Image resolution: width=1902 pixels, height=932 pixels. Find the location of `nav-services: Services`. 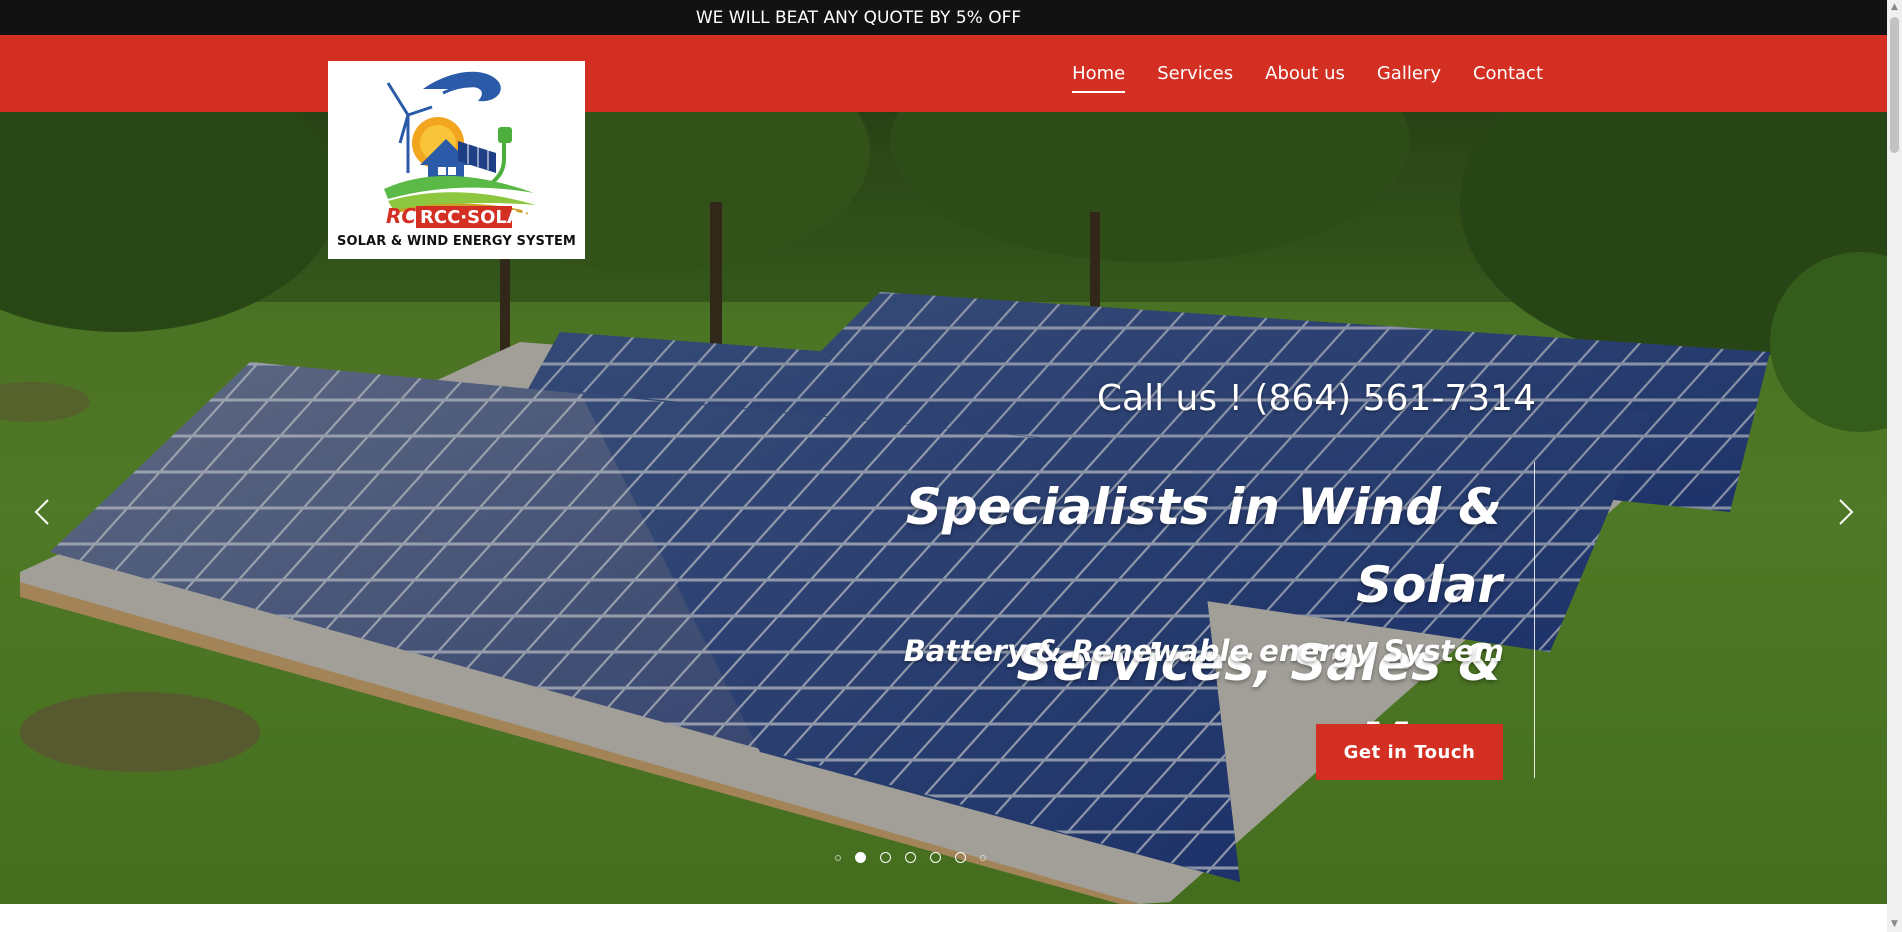

nav-services: Services is located at coordinates (1195, 73).